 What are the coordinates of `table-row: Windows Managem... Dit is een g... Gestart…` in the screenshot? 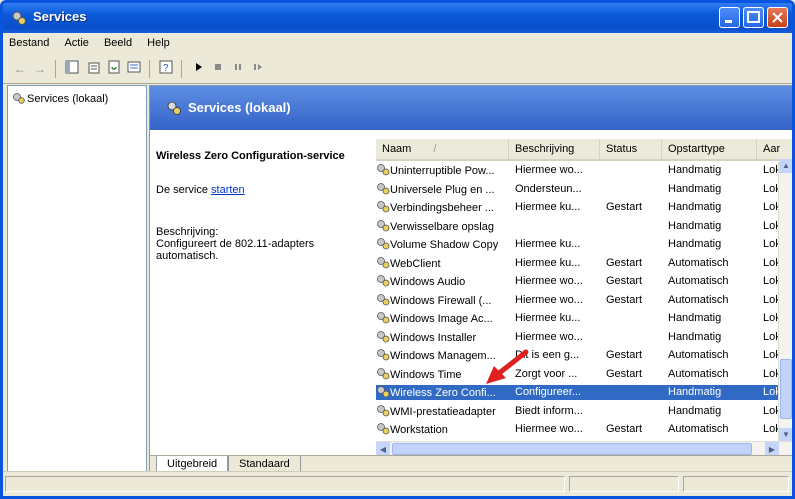 It's located at (580, 355).